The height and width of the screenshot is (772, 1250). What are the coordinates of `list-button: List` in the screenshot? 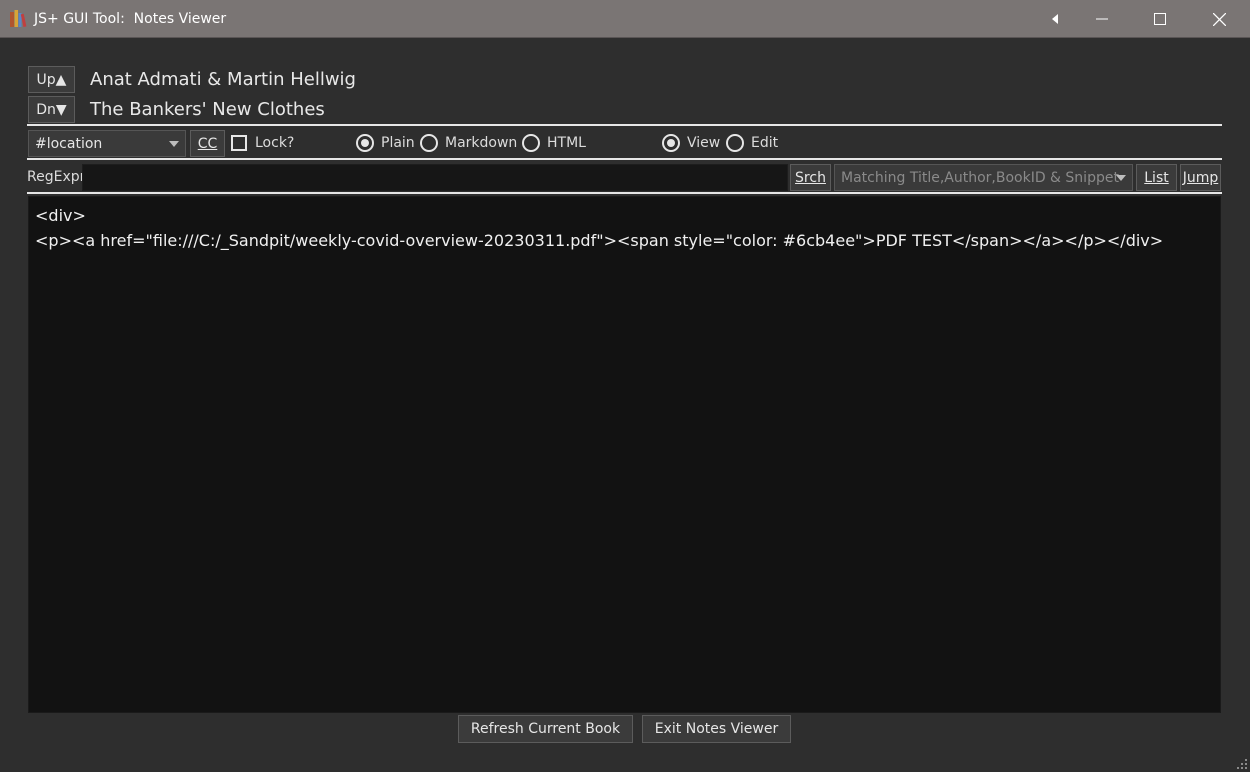 It's located at (1156, 177).